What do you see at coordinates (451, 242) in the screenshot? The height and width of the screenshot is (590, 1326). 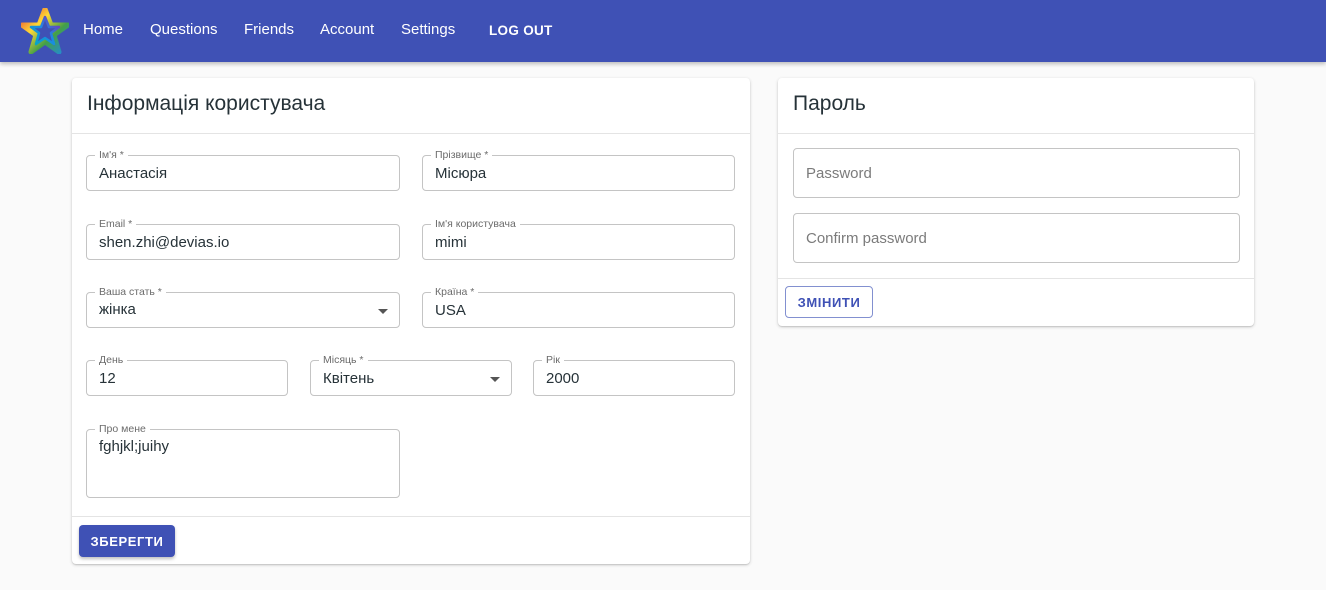 I see `username-value: mimi` at bounding box center [451, 242].